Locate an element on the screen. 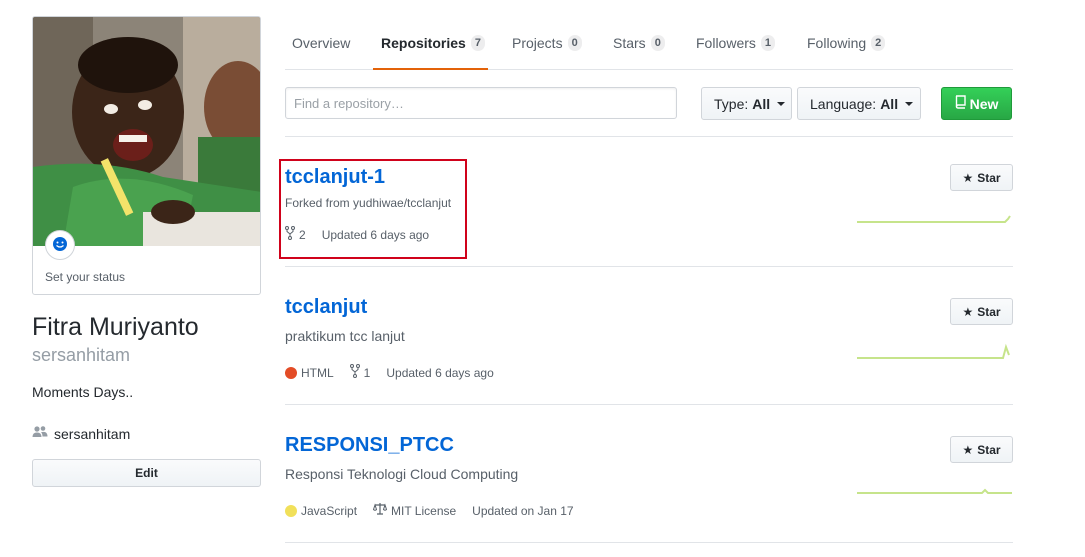  repo-language: HTML is located at coordinates (309, 373).